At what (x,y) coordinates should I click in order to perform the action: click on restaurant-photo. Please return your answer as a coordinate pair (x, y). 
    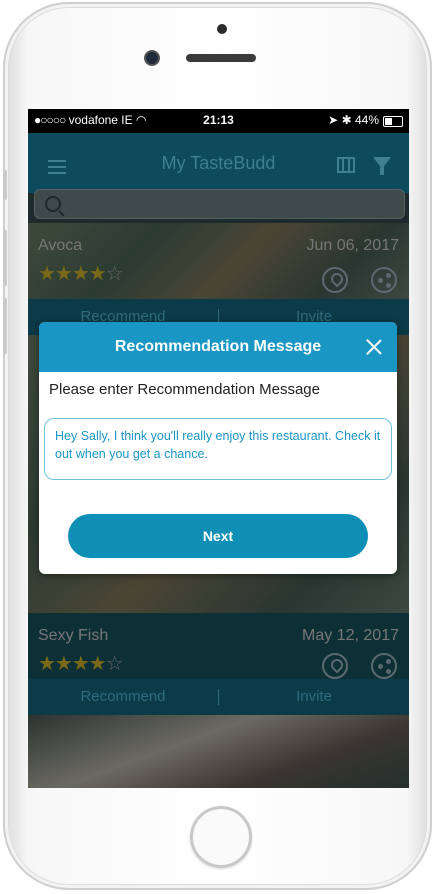
    Looking at the image, I should click on (218, 751).